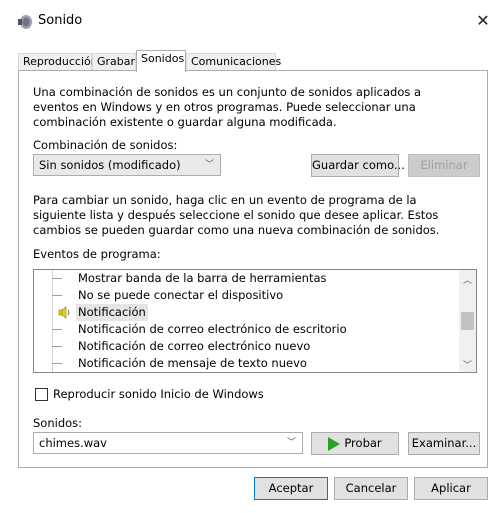 The width and height of the screenshot is (504, 513). What do you see at coordinates (371, 488) in the screenshot?
I see `cancel-button: Cancelar` at bounding box center [371, 488].